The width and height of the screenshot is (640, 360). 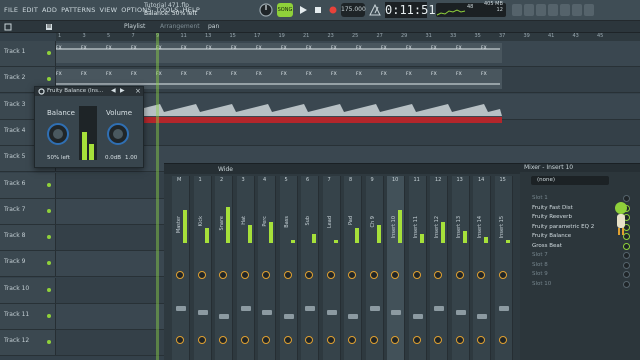 I want to click on pattern-selector: pan, so click(x=213, y=26).